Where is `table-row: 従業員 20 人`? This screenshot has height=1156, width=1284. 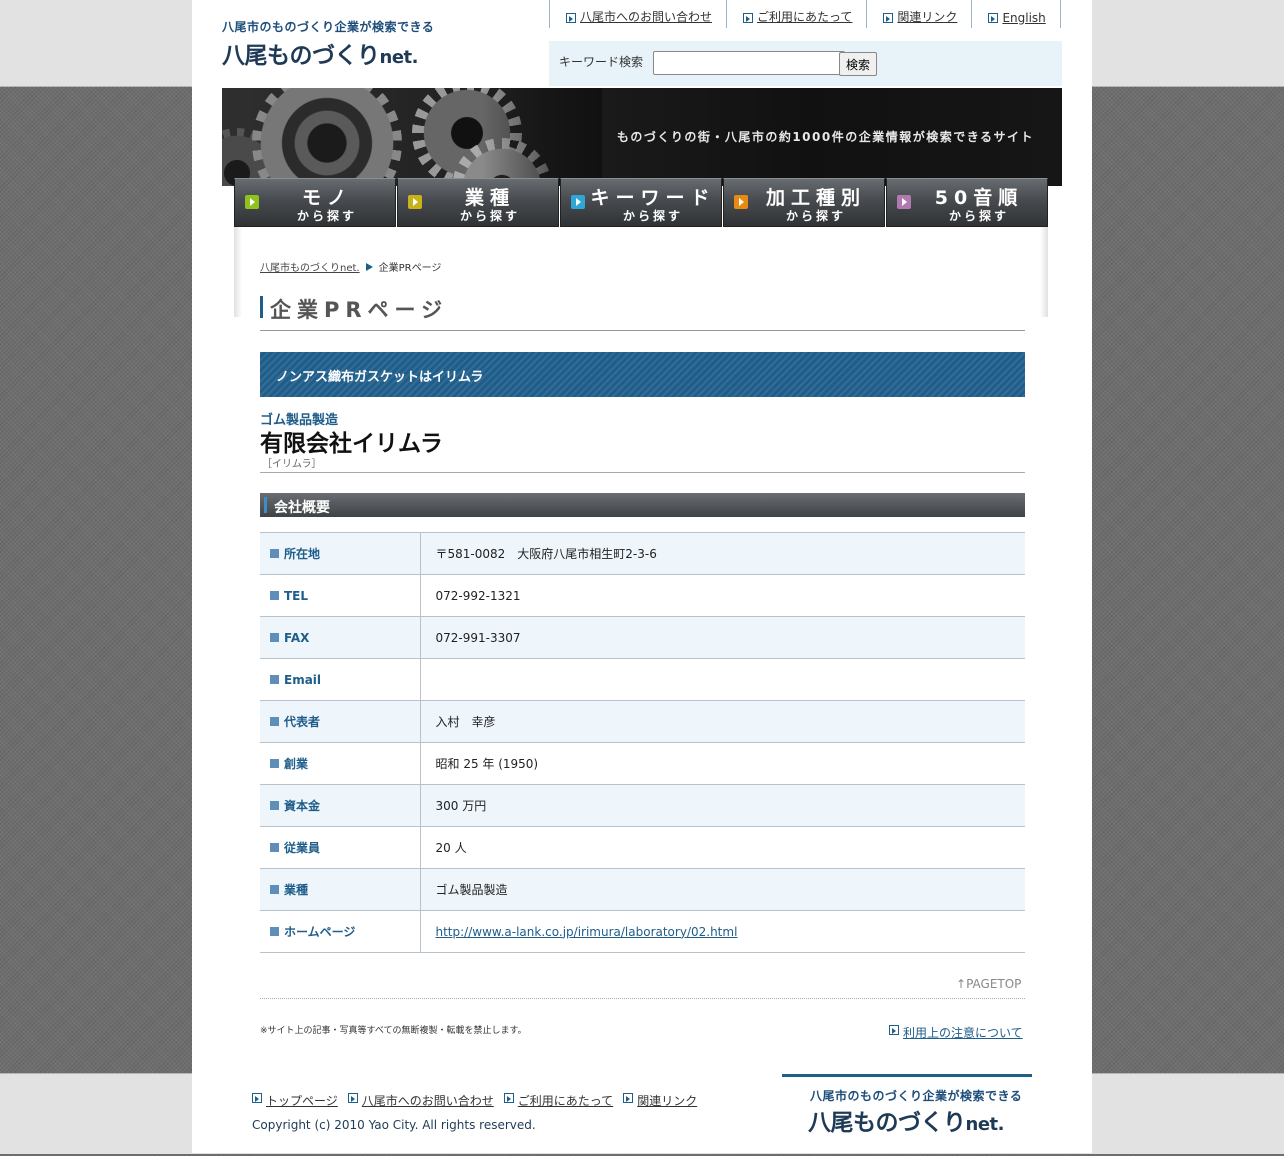 table-row: 従業員 20 人 is located at coordinates (642, 847).